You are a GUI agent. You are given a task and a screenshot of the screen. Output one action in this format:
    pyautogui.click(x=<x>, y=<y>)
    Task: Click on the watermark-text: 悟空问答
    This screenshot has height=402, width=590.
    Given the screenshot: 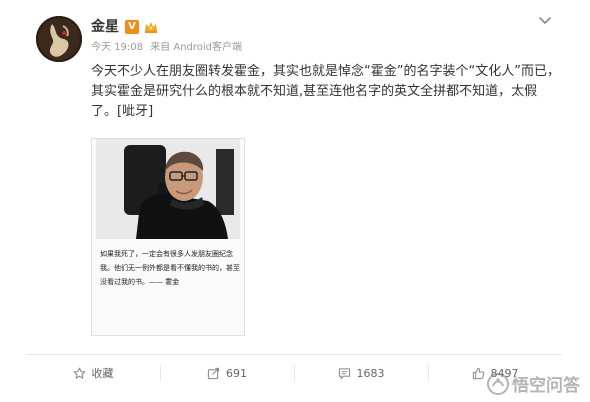 What is the action you would take?
    pyautogui.click(x=546, y=386)
    